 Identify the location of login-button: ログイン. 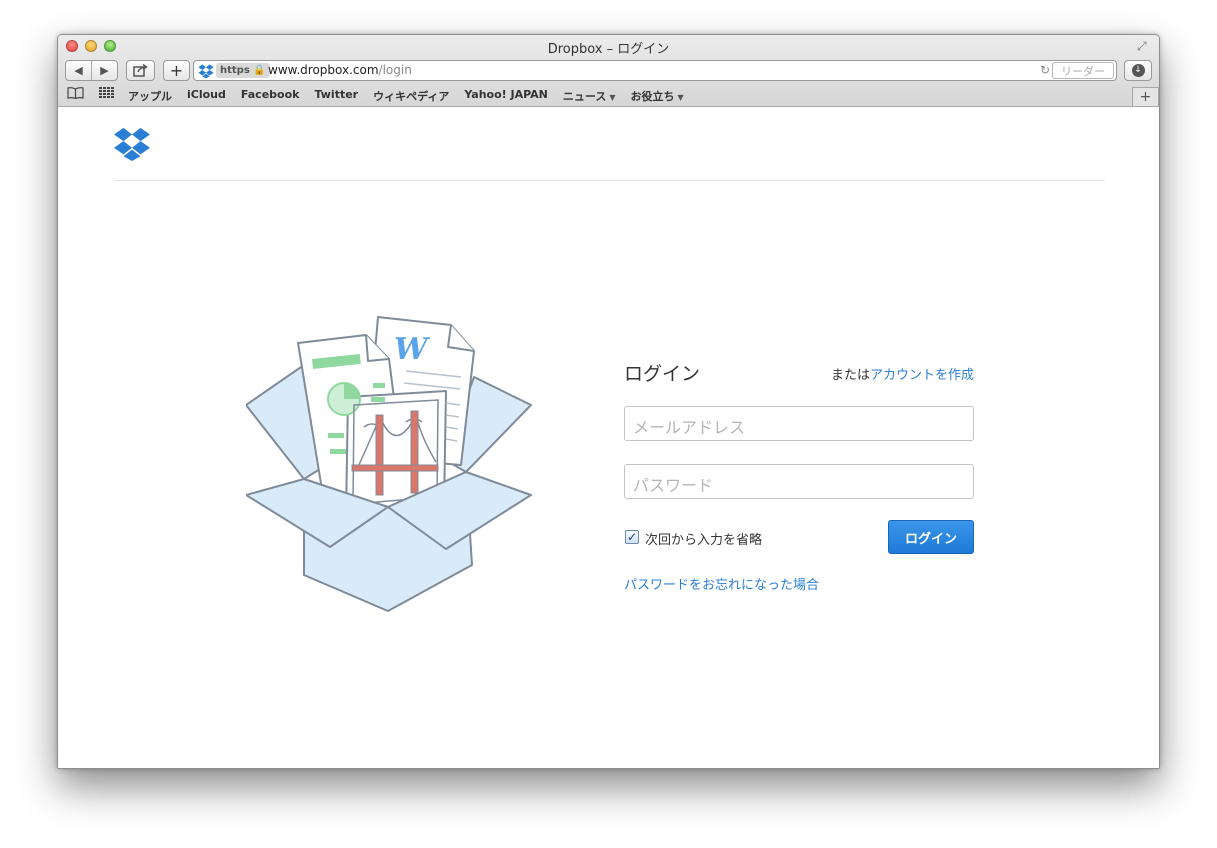
(931, 537).